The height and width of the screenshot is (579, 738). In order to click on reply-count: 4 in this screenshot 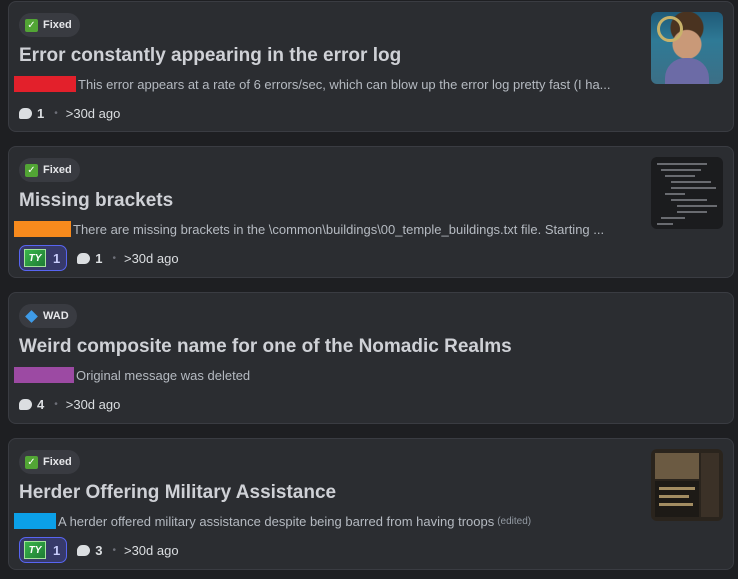, I will do `click(41, 404)`.